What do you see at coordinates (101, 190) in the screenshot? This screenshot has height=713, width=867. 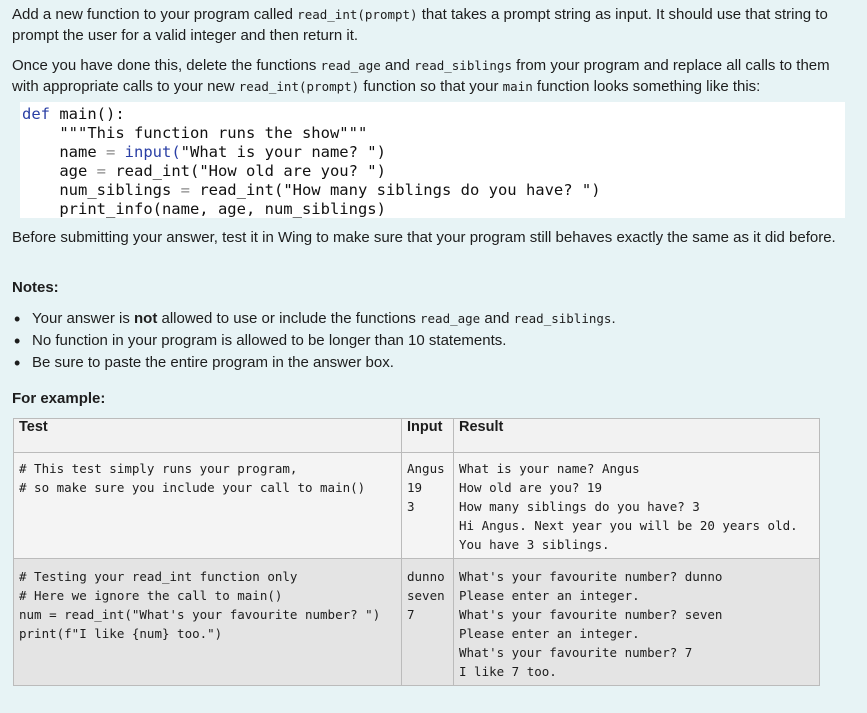 I see `code-text: num_siblings` at bounding box center [101, 190].